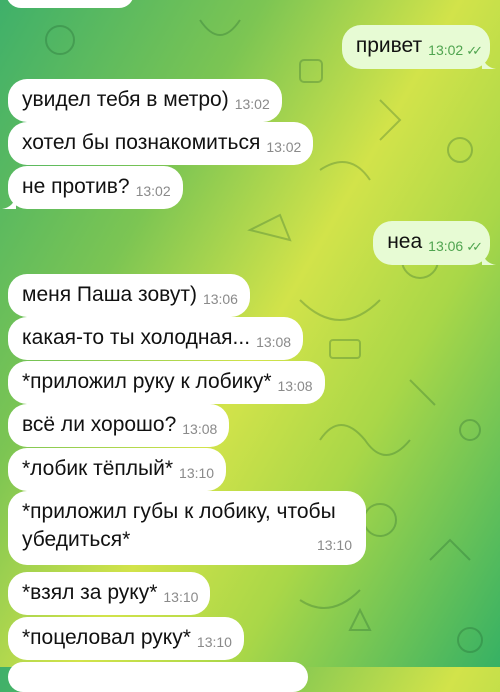 This screenshot has width=500, height=692. I want to click on message-bubble-incoming: увидел тебя в метро) 13:02, so click(145, 100).